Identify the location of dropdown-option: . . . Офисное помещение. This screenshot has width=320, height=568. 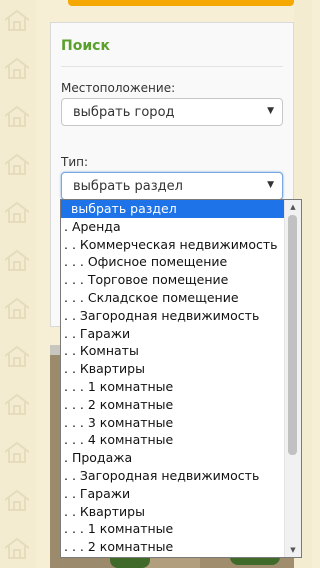
(181, 262).